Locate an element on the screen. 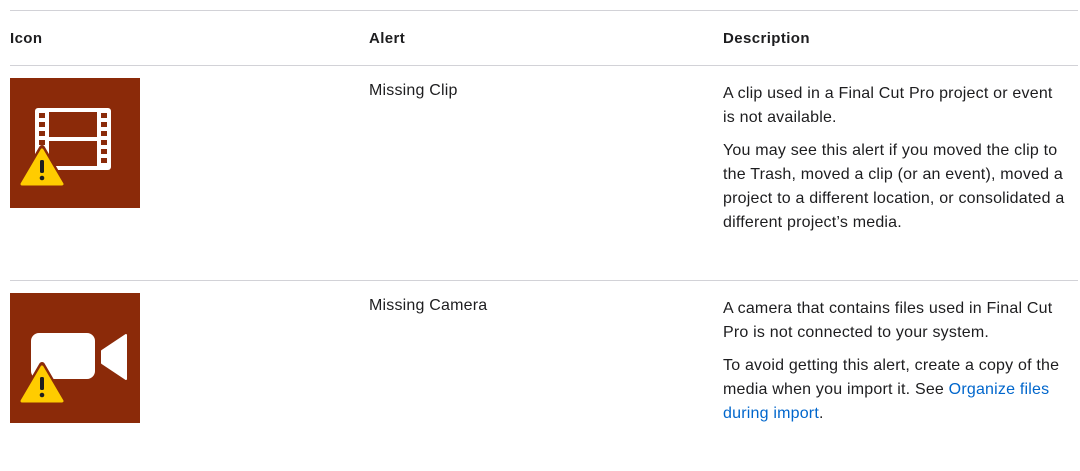 The image size is (1080, 471). alert-name: Missing Clip is located at coordinates (413, 90).